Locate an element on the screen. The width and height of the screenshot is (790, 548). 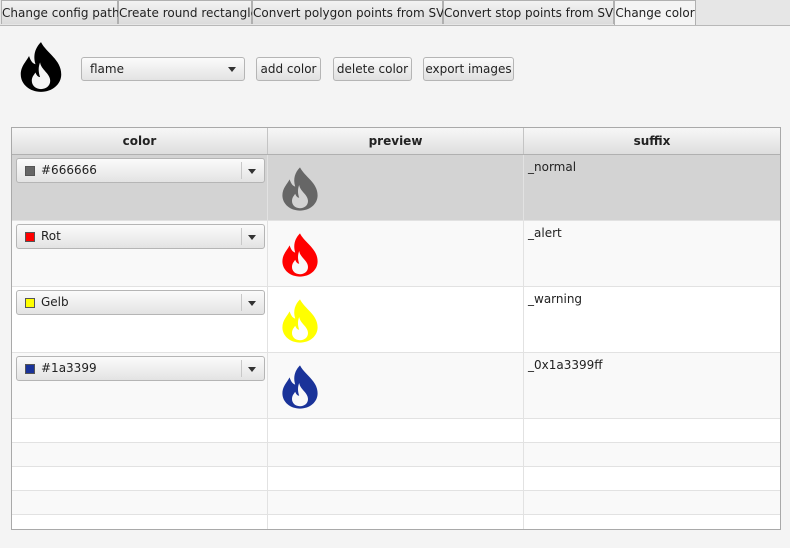
suffix-cell: _alert is located at coordinates (652, 253).